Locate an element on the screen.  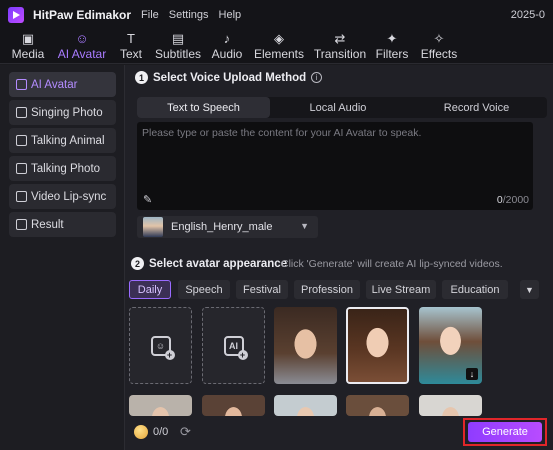
tool-label: Effects is located at coordinates (439, 54).